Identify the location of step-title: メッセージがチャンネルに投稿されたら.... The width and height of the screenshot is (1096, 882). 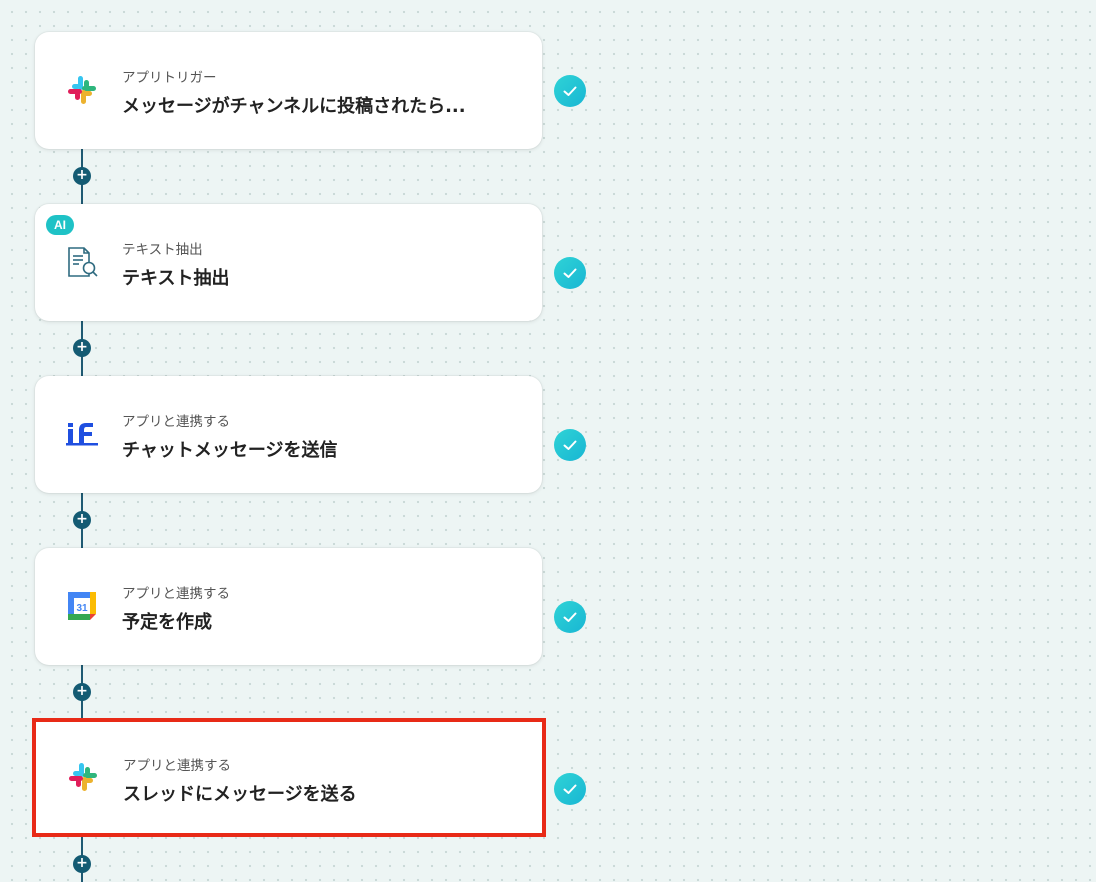
(294, 106).